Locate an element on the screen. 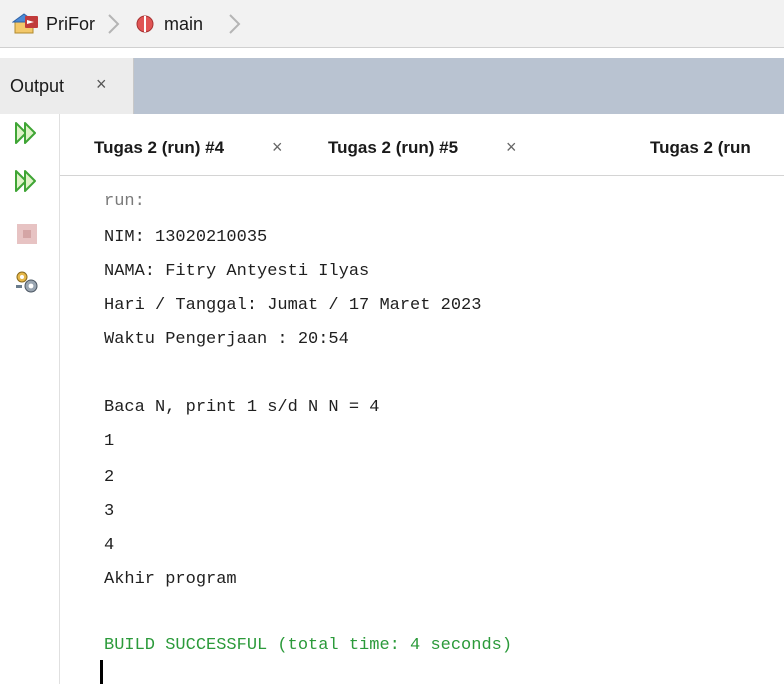  settings-icon is located at coordinates (27, 282).